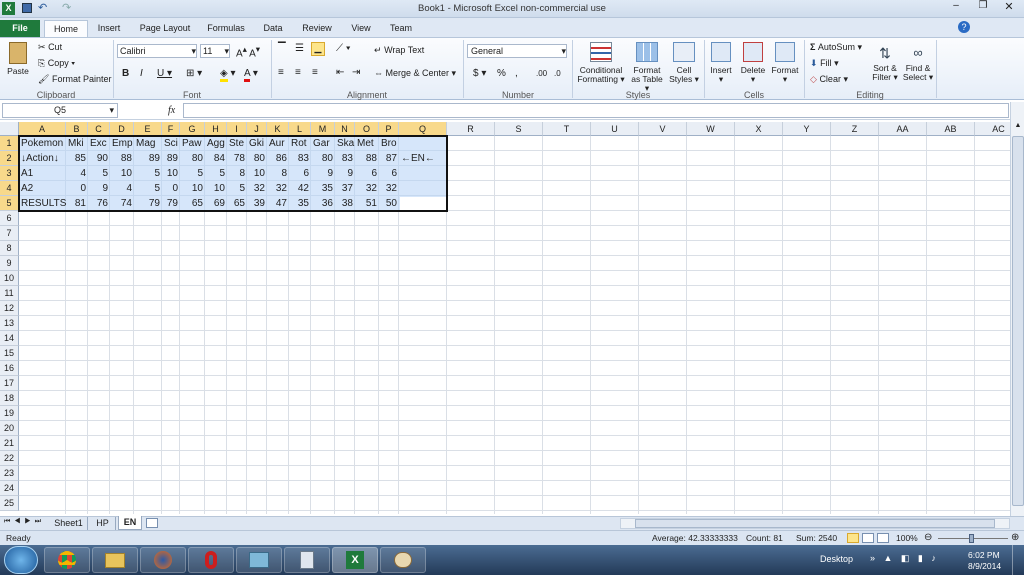 The height and width of the screenshot is (575, 1024). I want to click on format-cells-button: Format ▾, so click(785, 63).